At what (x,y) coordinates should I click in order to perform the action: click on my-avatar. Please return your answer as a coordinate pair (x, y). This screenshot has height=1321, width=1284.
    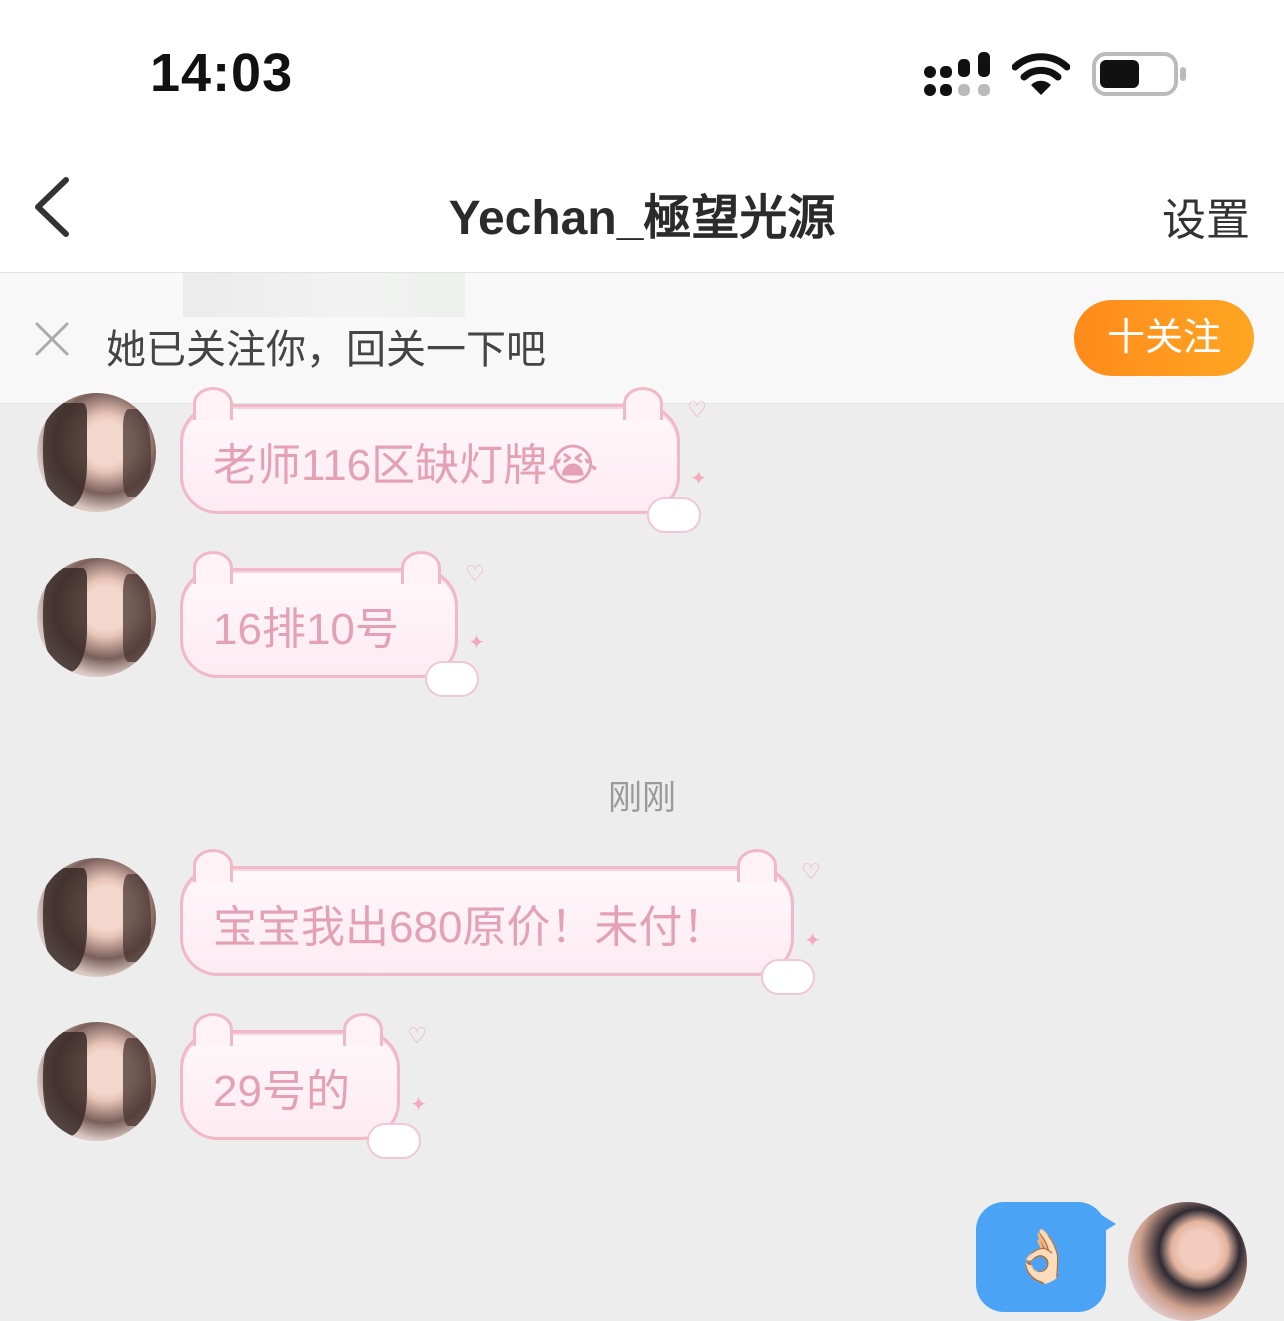
    Looking at the image, I should click on (1187, 1261).